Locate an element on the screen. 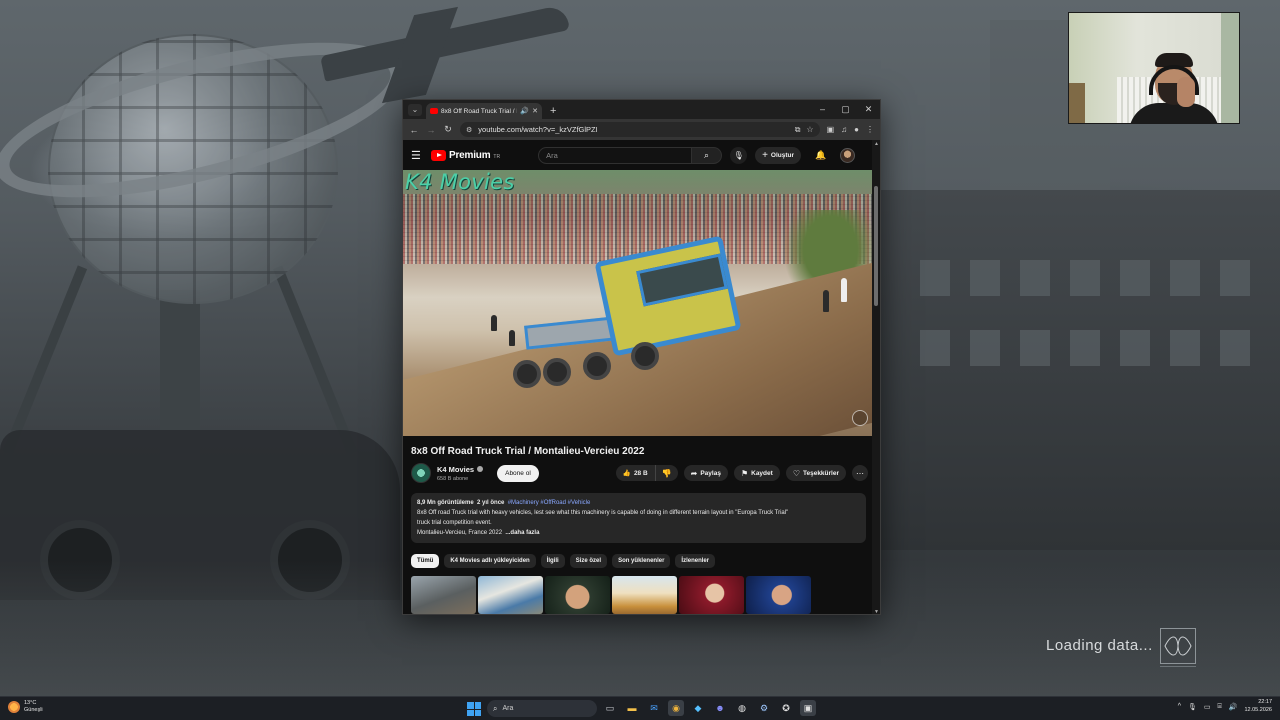  chip-from-uploader: K4 Movies adlı yükleyiciden is located at coordinates (490, 561).